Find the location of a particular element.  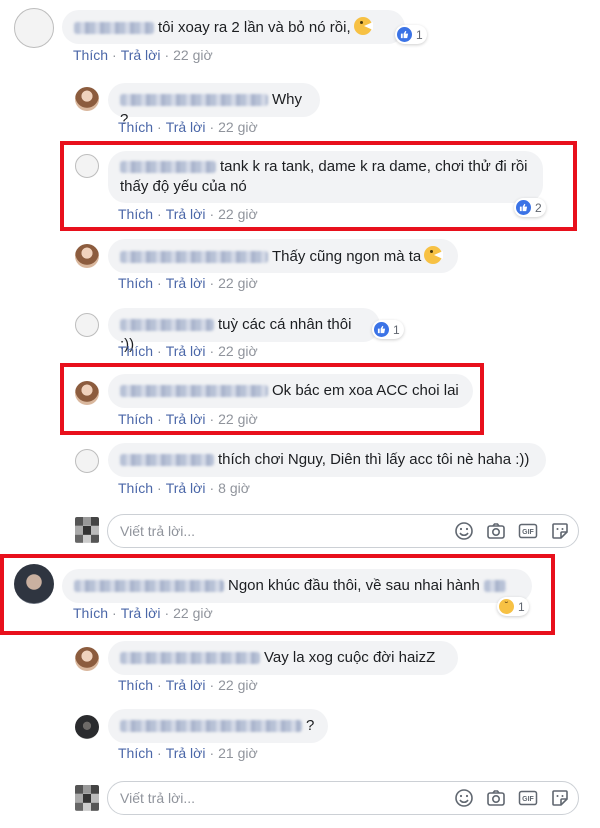

reaction-count: 2 is located at coordinates (530, 207).